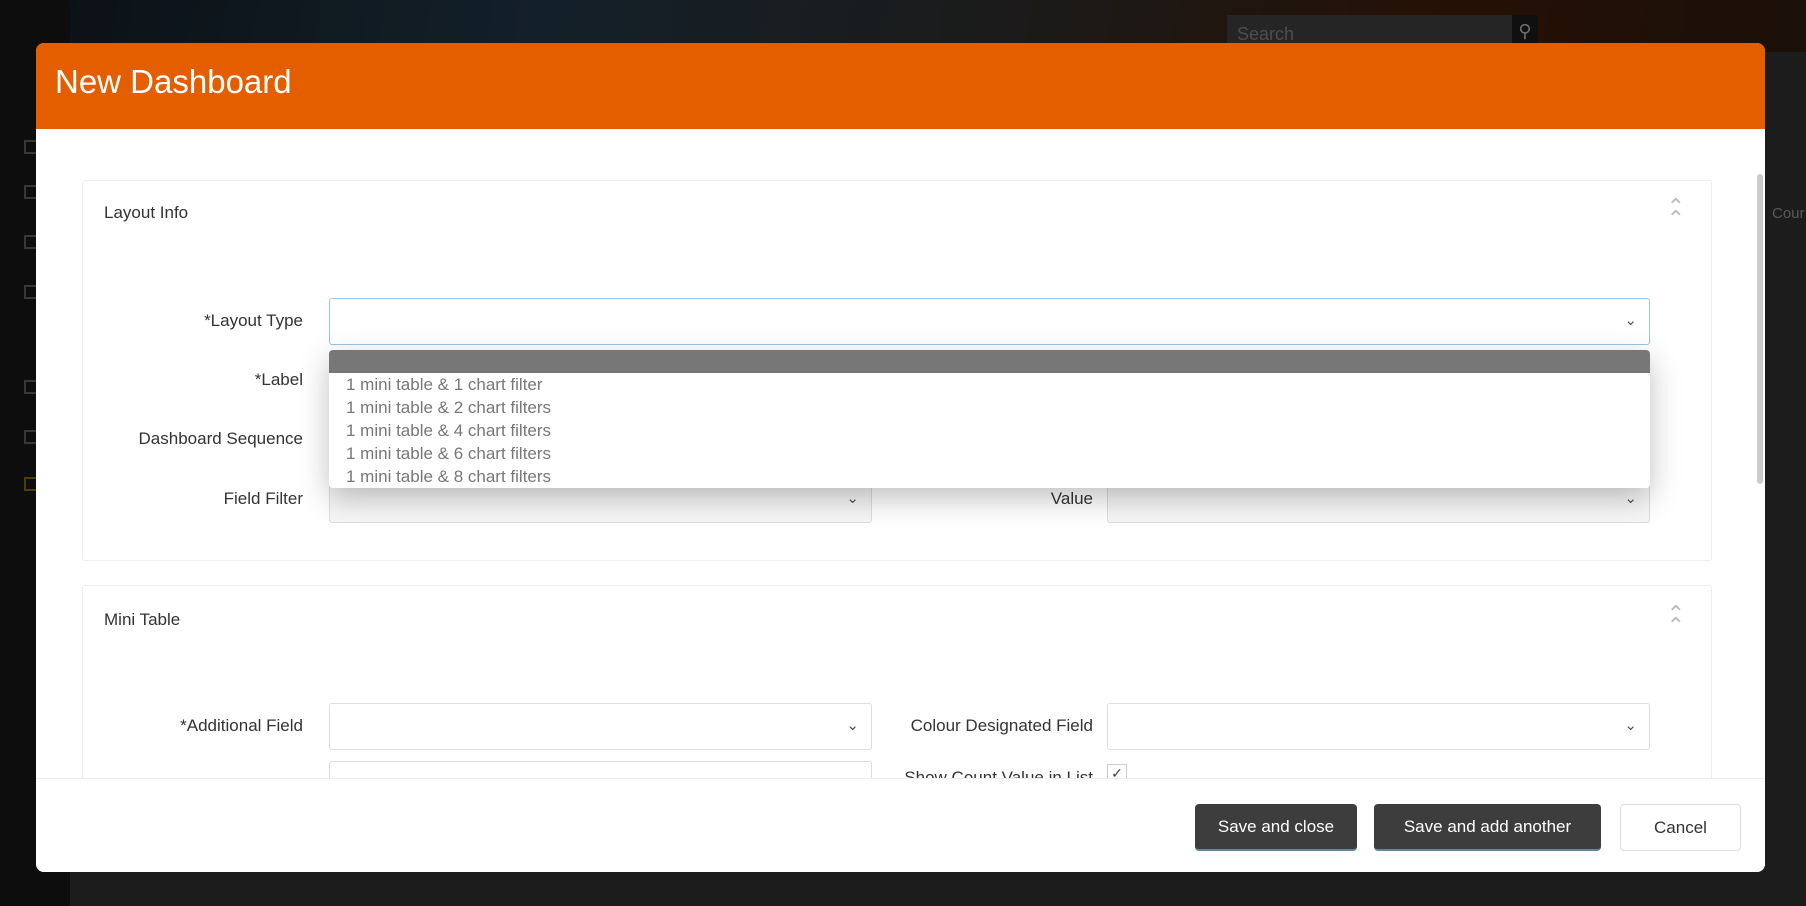  What do you see at coordinates (900, 86) in the screenshot?
I see `modal-title: New Dashboard` at bounding box center [900, 86].